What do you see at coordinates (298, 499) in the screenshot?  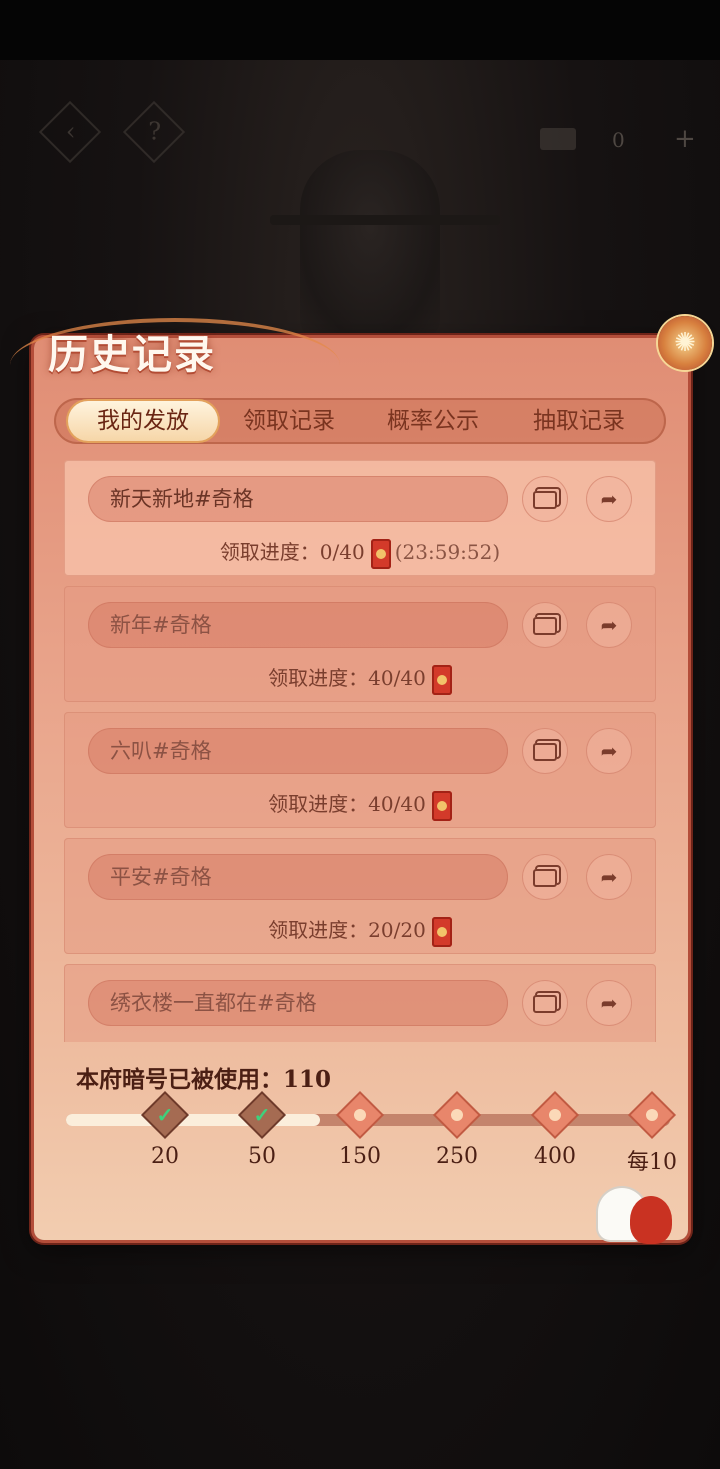 I see `record-name-field: 新天新地#奇格` at bounding box center [298, 499].